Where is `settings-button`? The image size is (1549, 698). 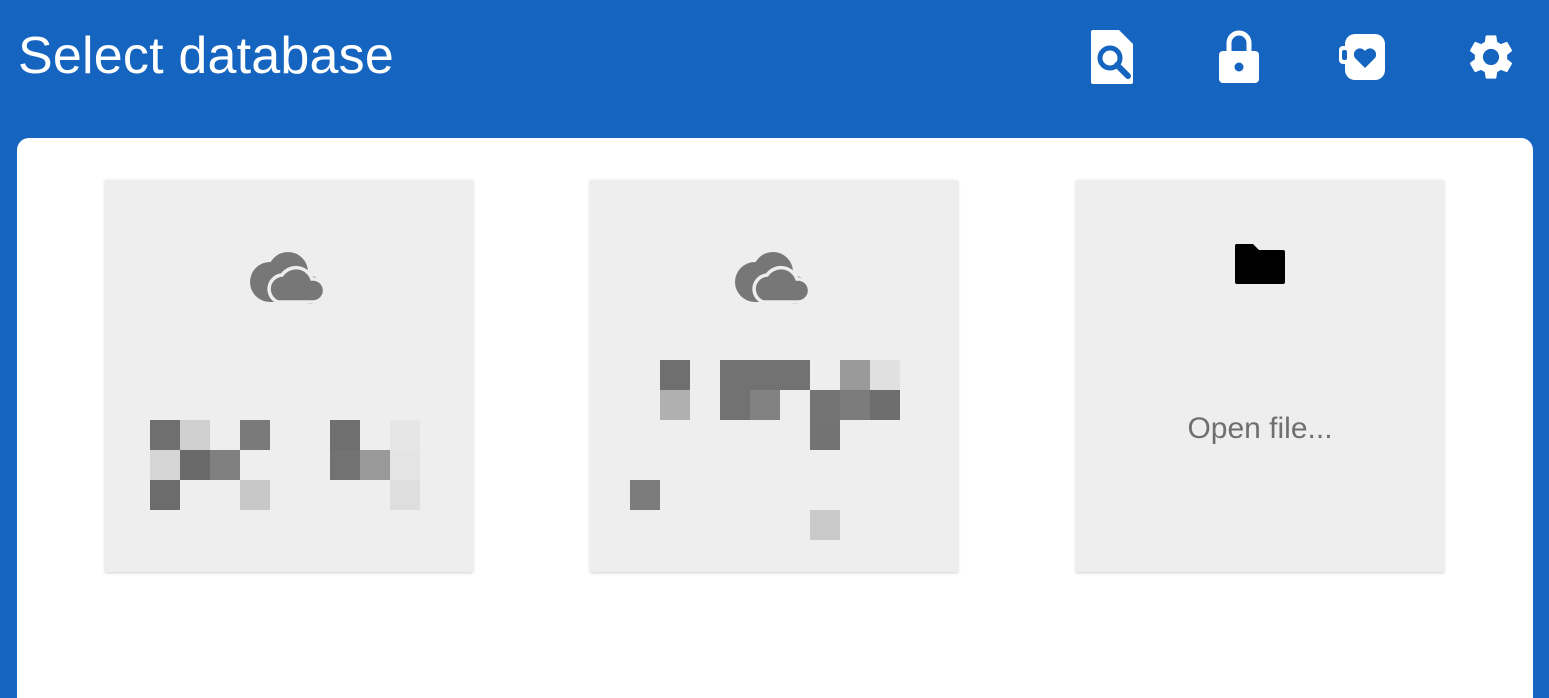 settings-button is located at coordinates (1491, 57).